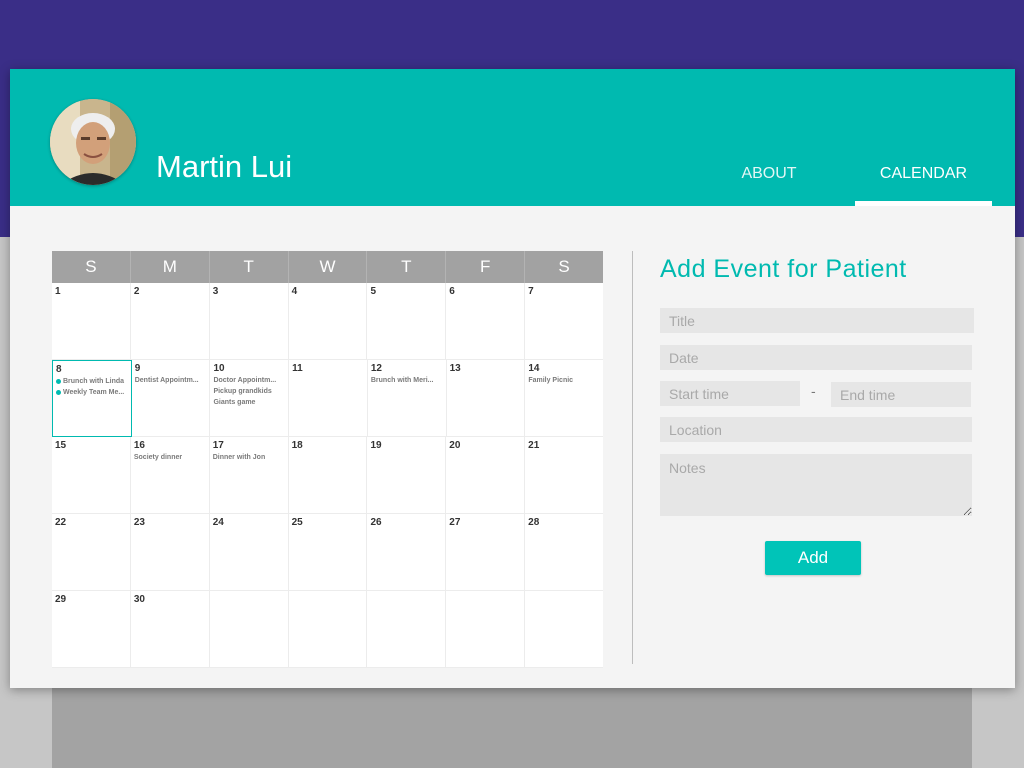 The height and width of the screenshot is (768, 1024). I want to click on day-number: 27, so click(455, 522).